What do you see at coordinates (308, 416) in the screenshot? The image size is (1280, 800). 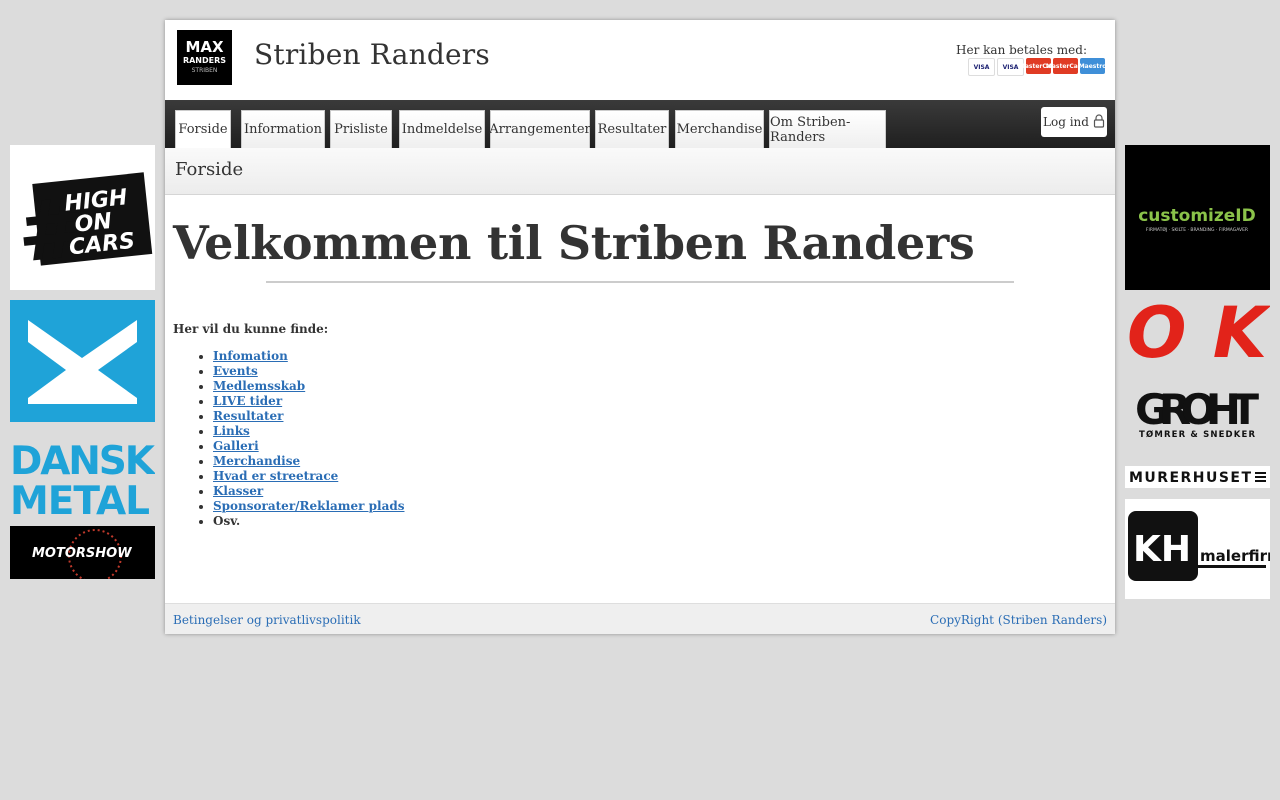 I see `list-item: Resultater` at bounding box center [308, 416].